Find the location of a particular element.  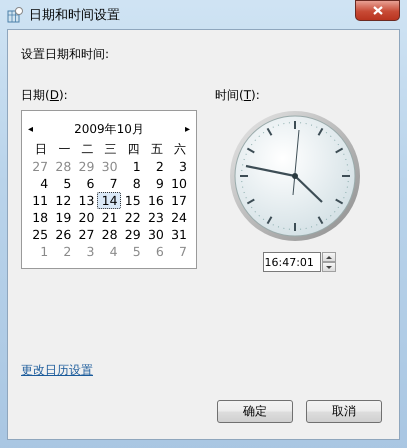

field-label: 时间(T): is located at coordinates (238, 95).